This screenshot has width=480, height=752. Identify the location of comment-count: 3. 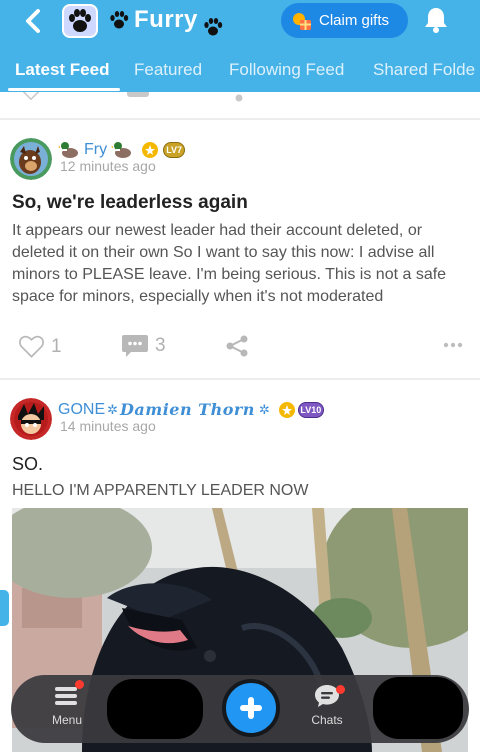
(160, 345).